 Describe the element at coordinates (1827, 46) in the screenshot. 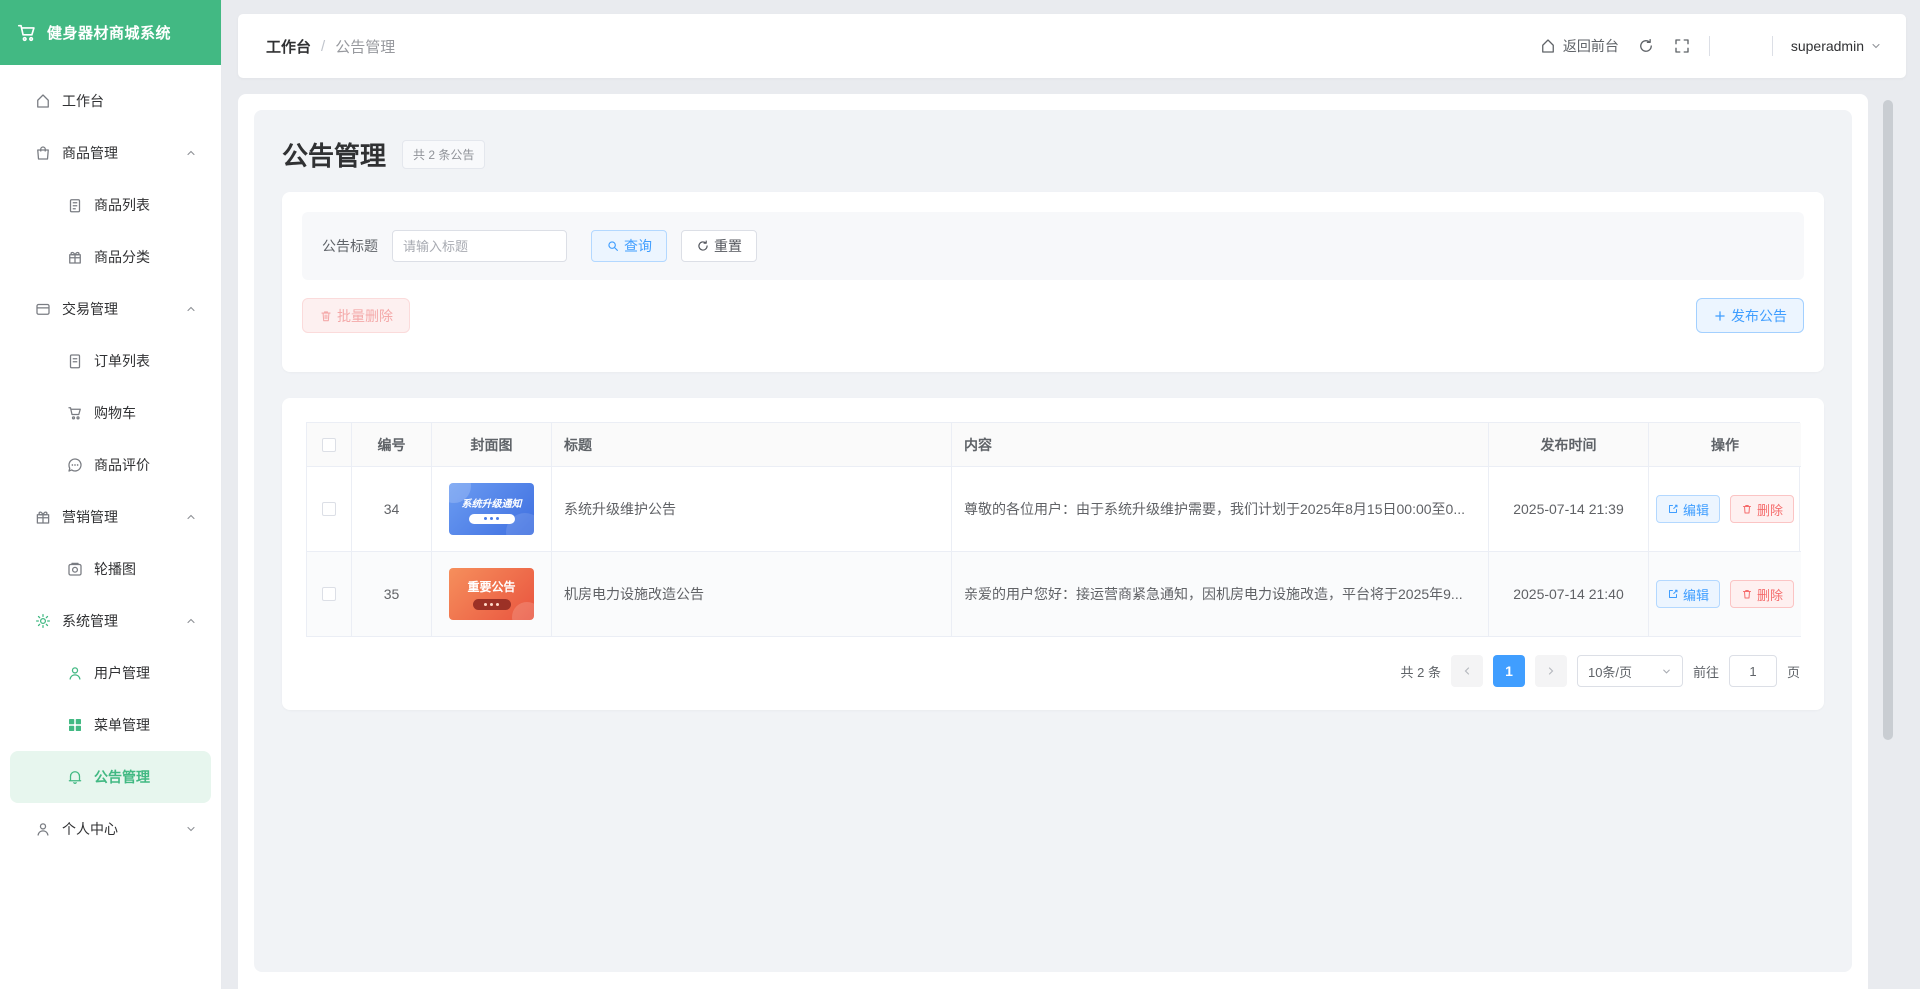

I see `username: superadmin` at that location.